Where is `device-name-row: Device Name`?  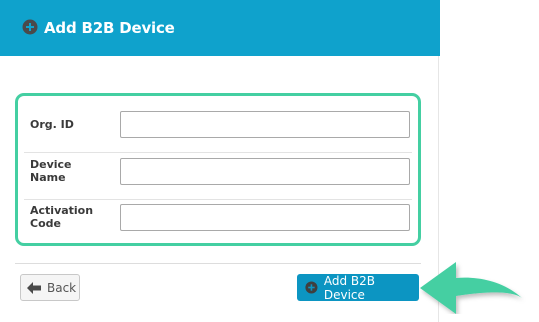
device-name-row: Device Name is located at coordinates (218, 176).